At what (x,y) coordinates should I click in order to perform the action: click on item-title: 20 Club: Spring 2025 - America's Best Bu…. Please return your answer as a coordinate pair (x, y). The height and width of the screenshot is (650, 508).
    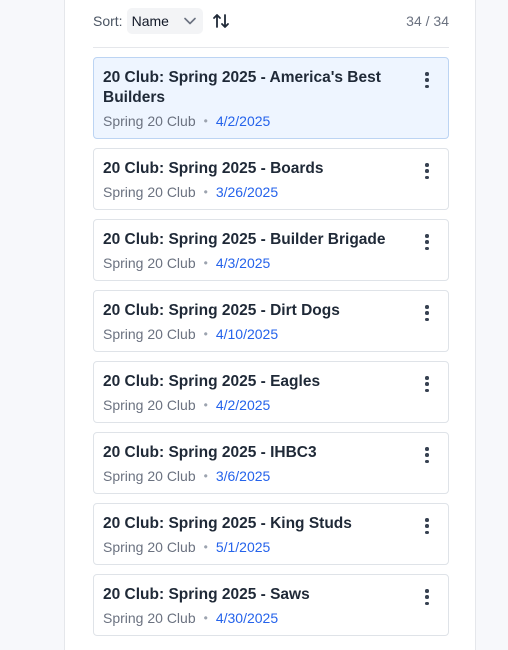
    Looking at the image, I should click on (242, 87).